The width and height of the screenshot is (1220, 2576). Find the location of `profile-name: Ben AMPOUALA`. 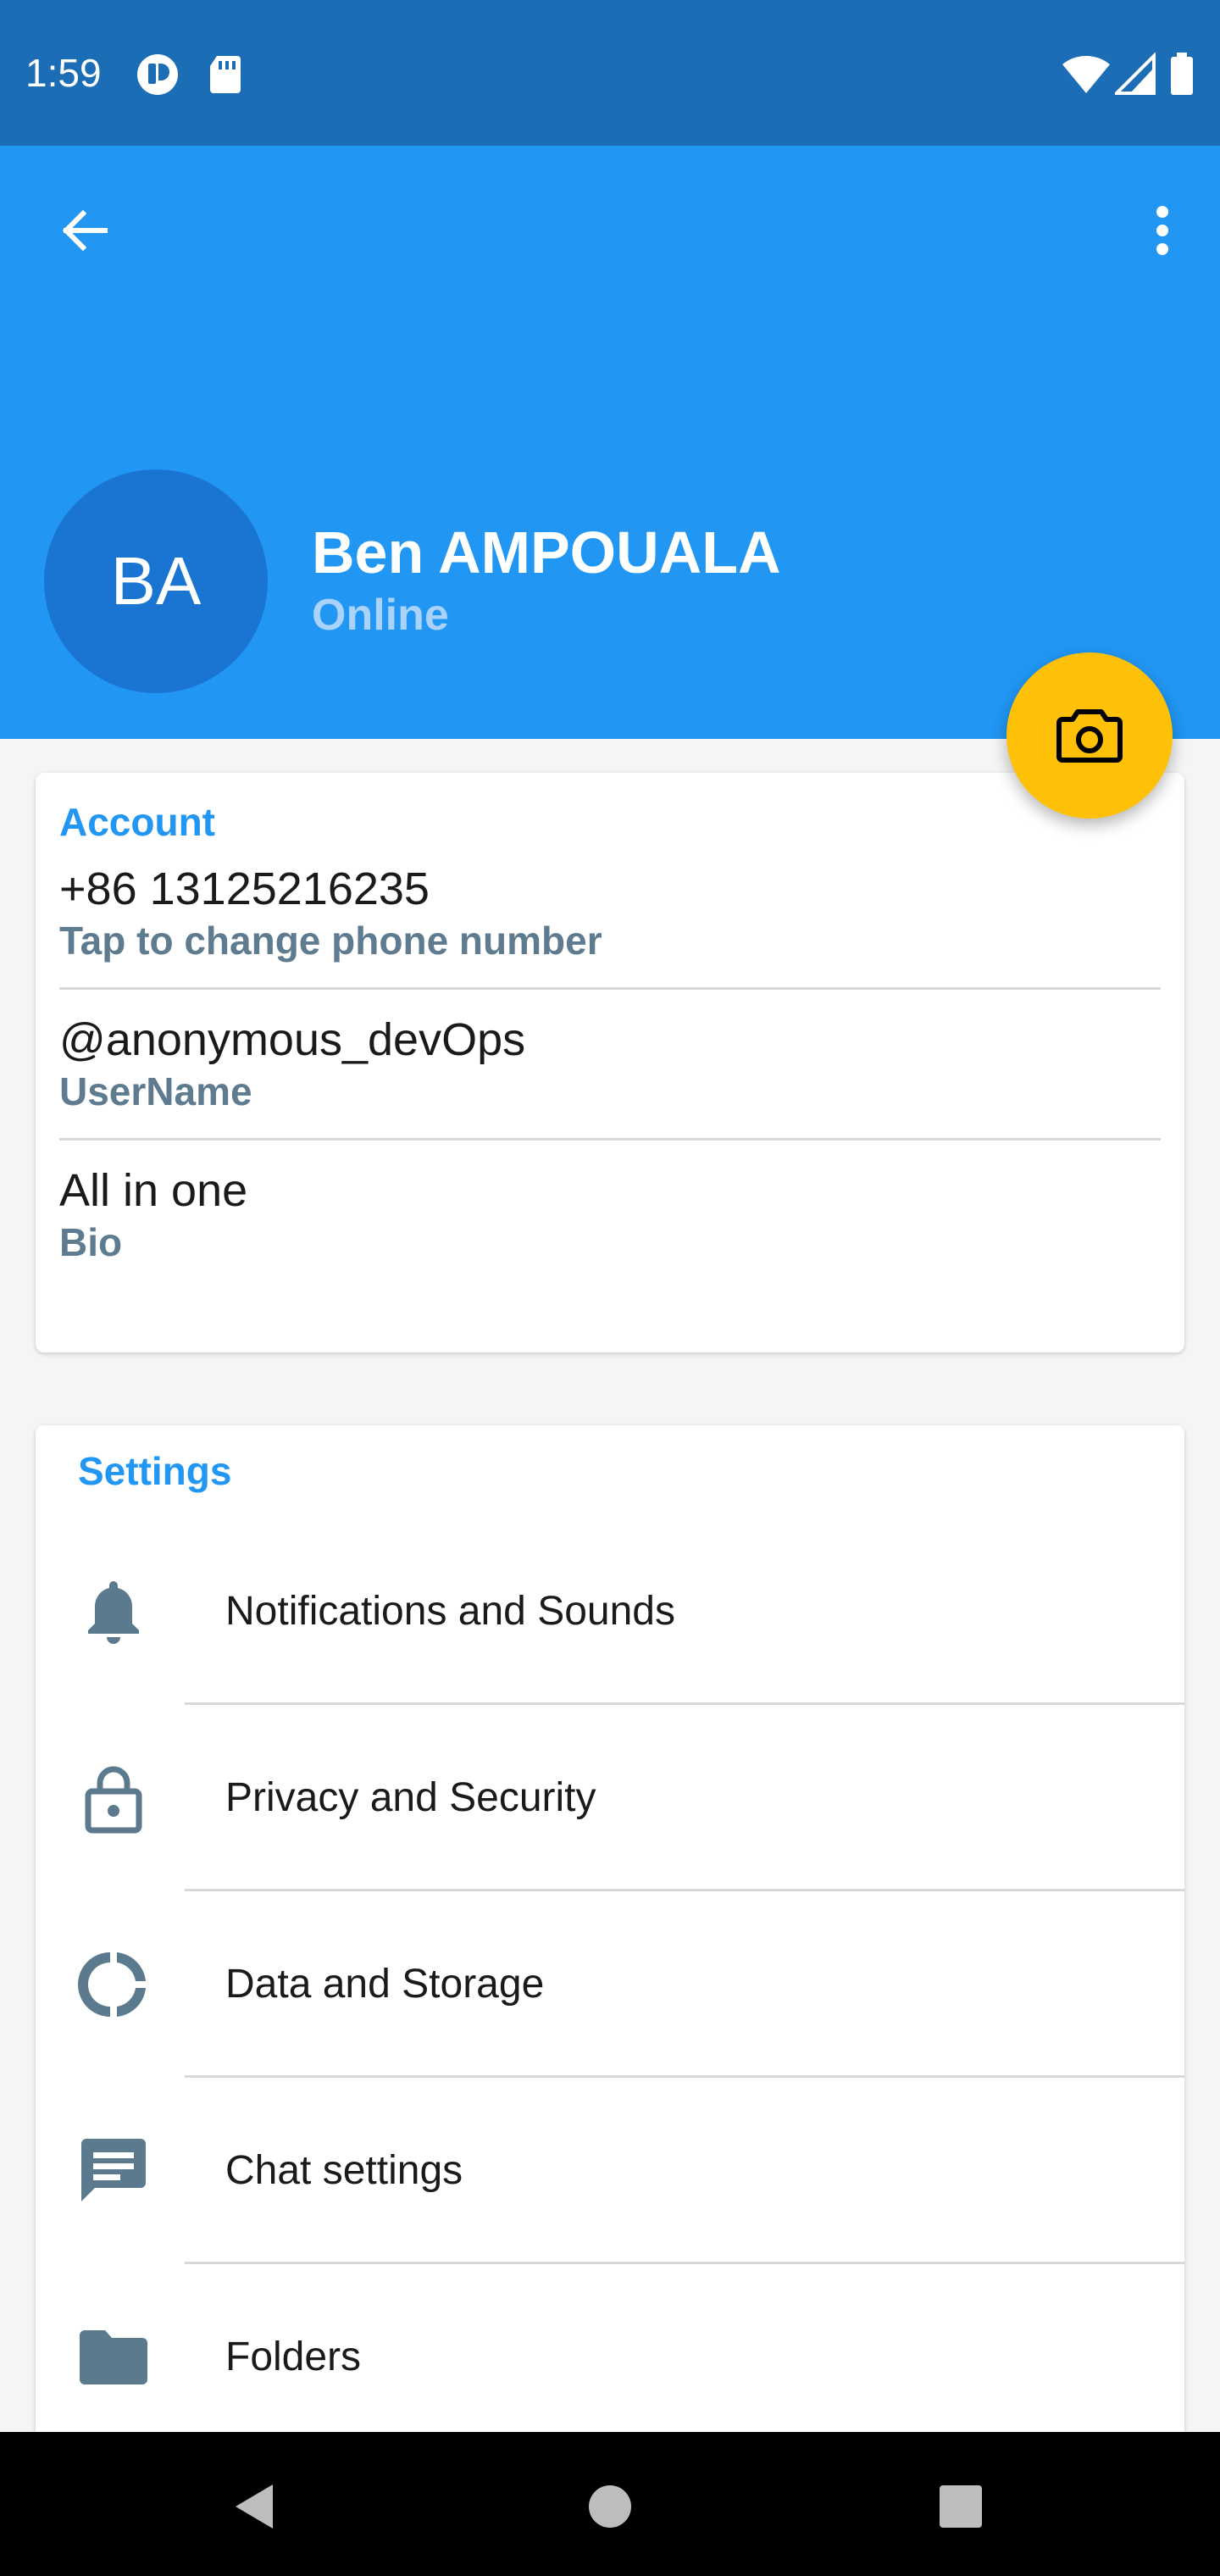

profile-name: Ben AMPOUALA is located at coordinates (546, 552).